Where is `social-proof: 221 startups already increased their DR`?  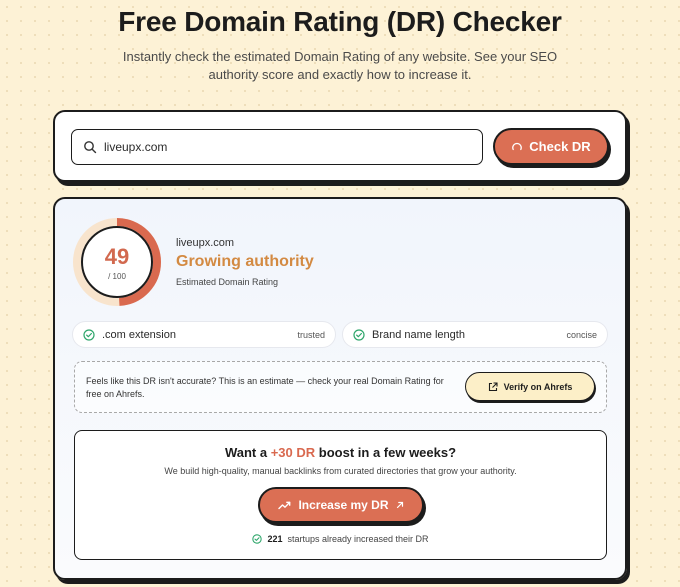 social-proof: 221 startups already increased their DR is located at coordinates (340, 539).